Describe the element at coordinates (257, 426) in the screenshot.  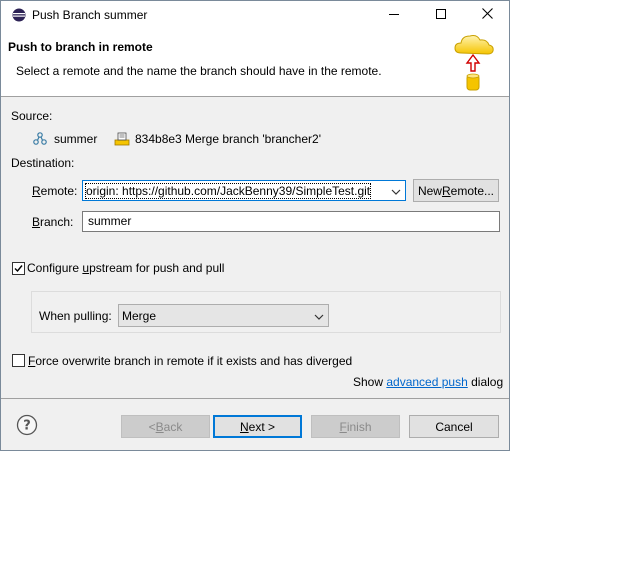
I see `next-button: Next >` at that location.